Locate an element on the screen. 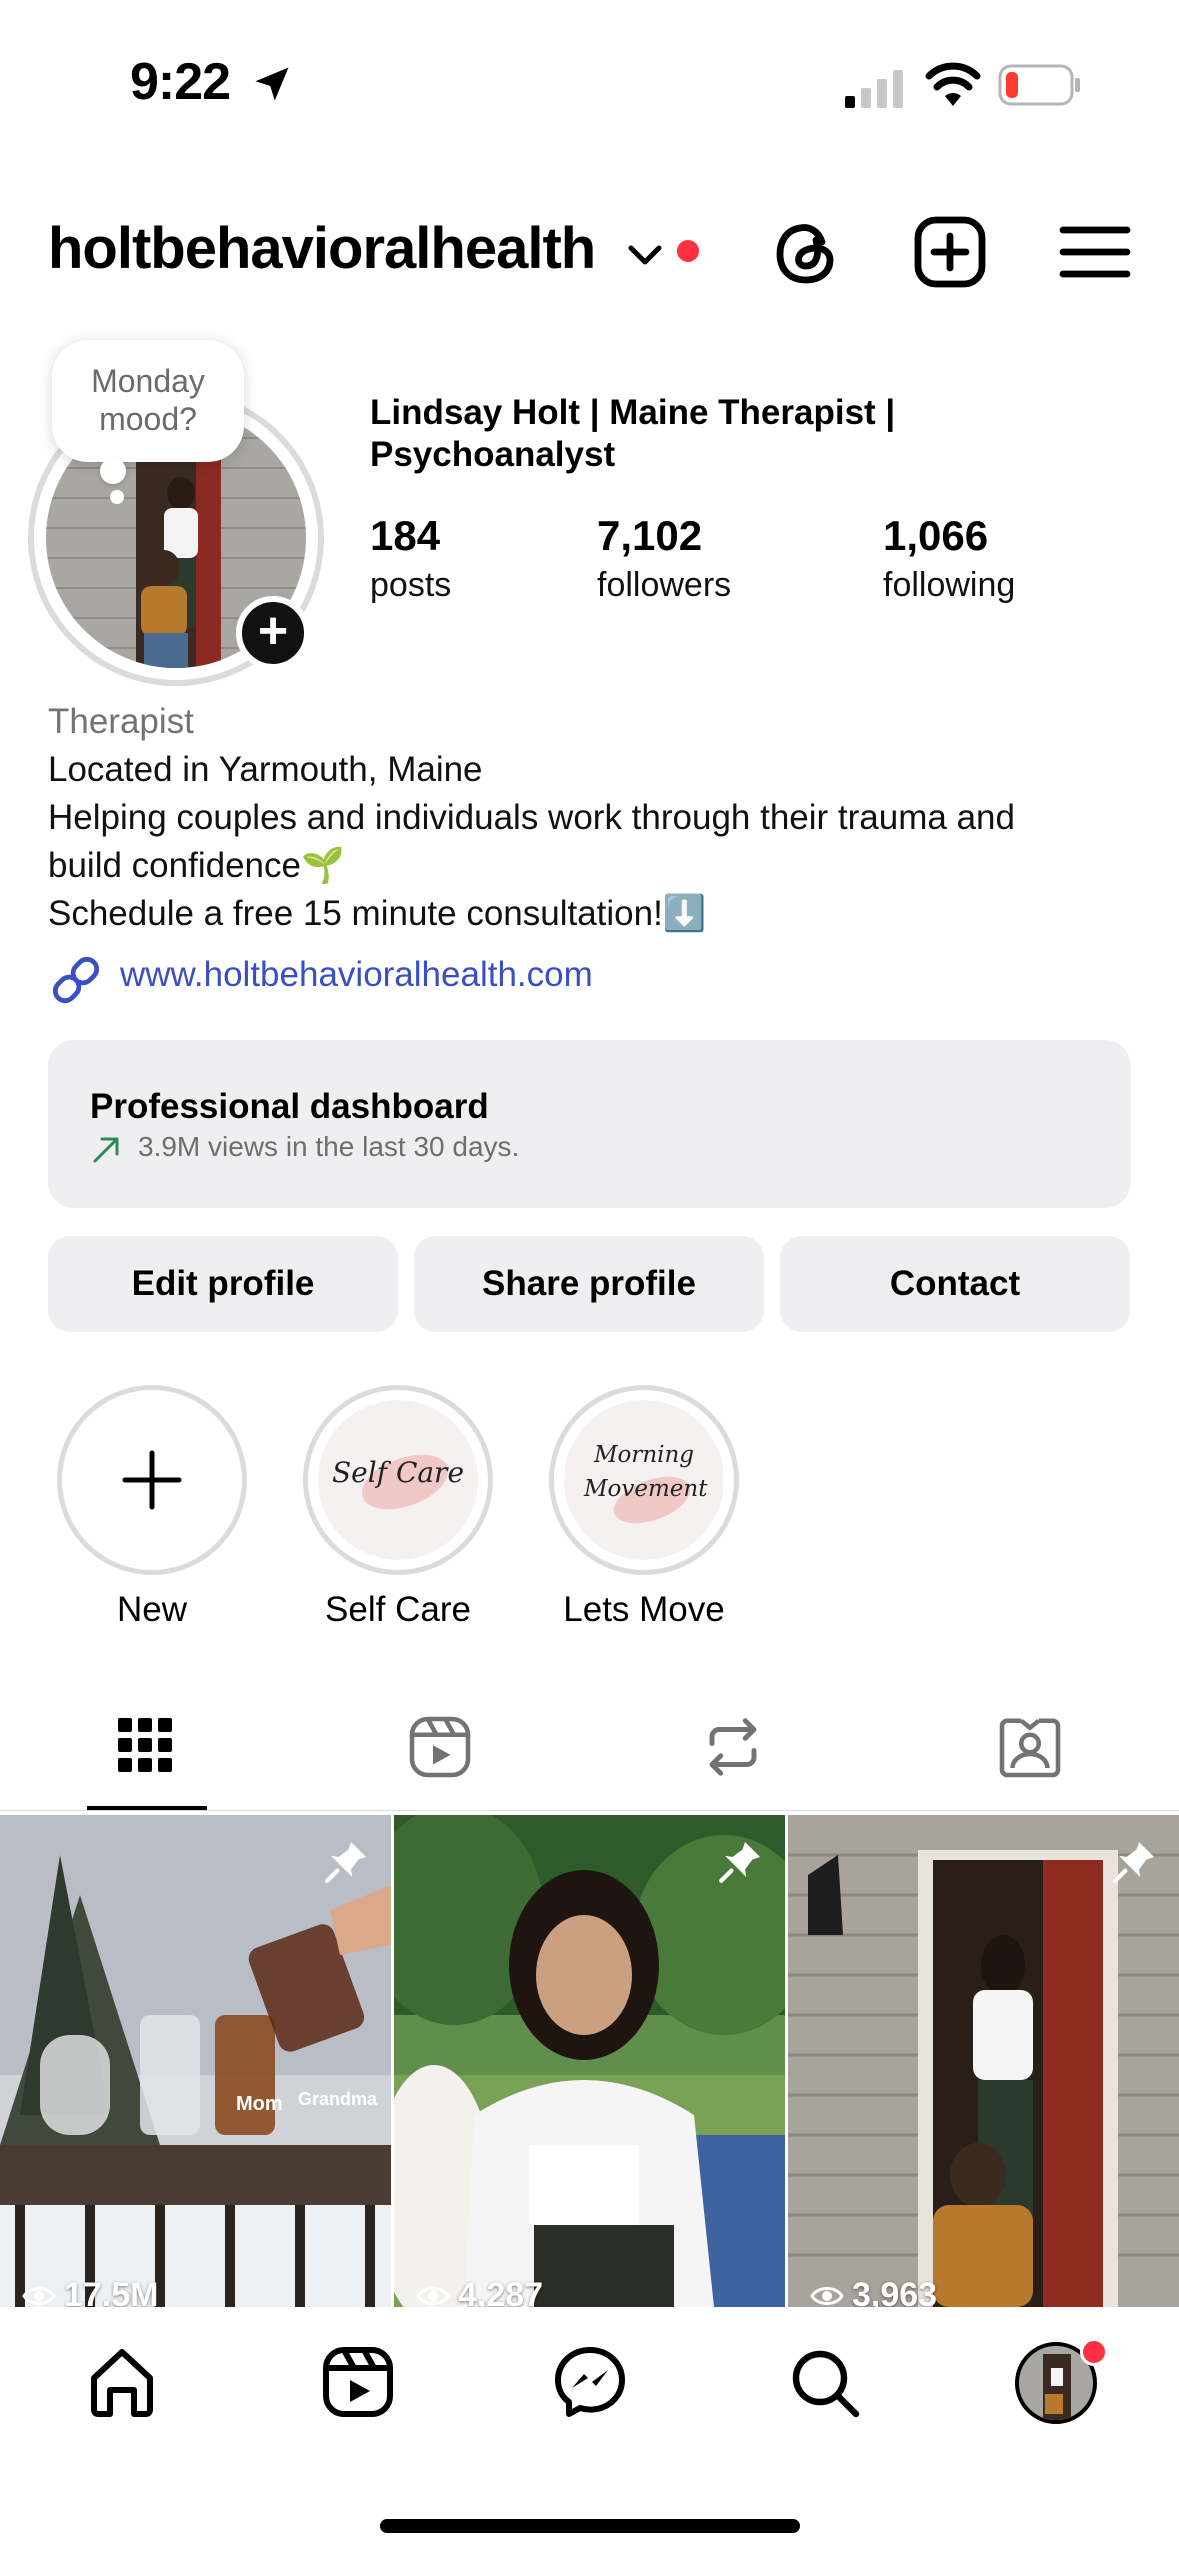 Image resolution: width=1179 pixels, height=2556 pixels. following-label: following is located at coordinates (949, 585).